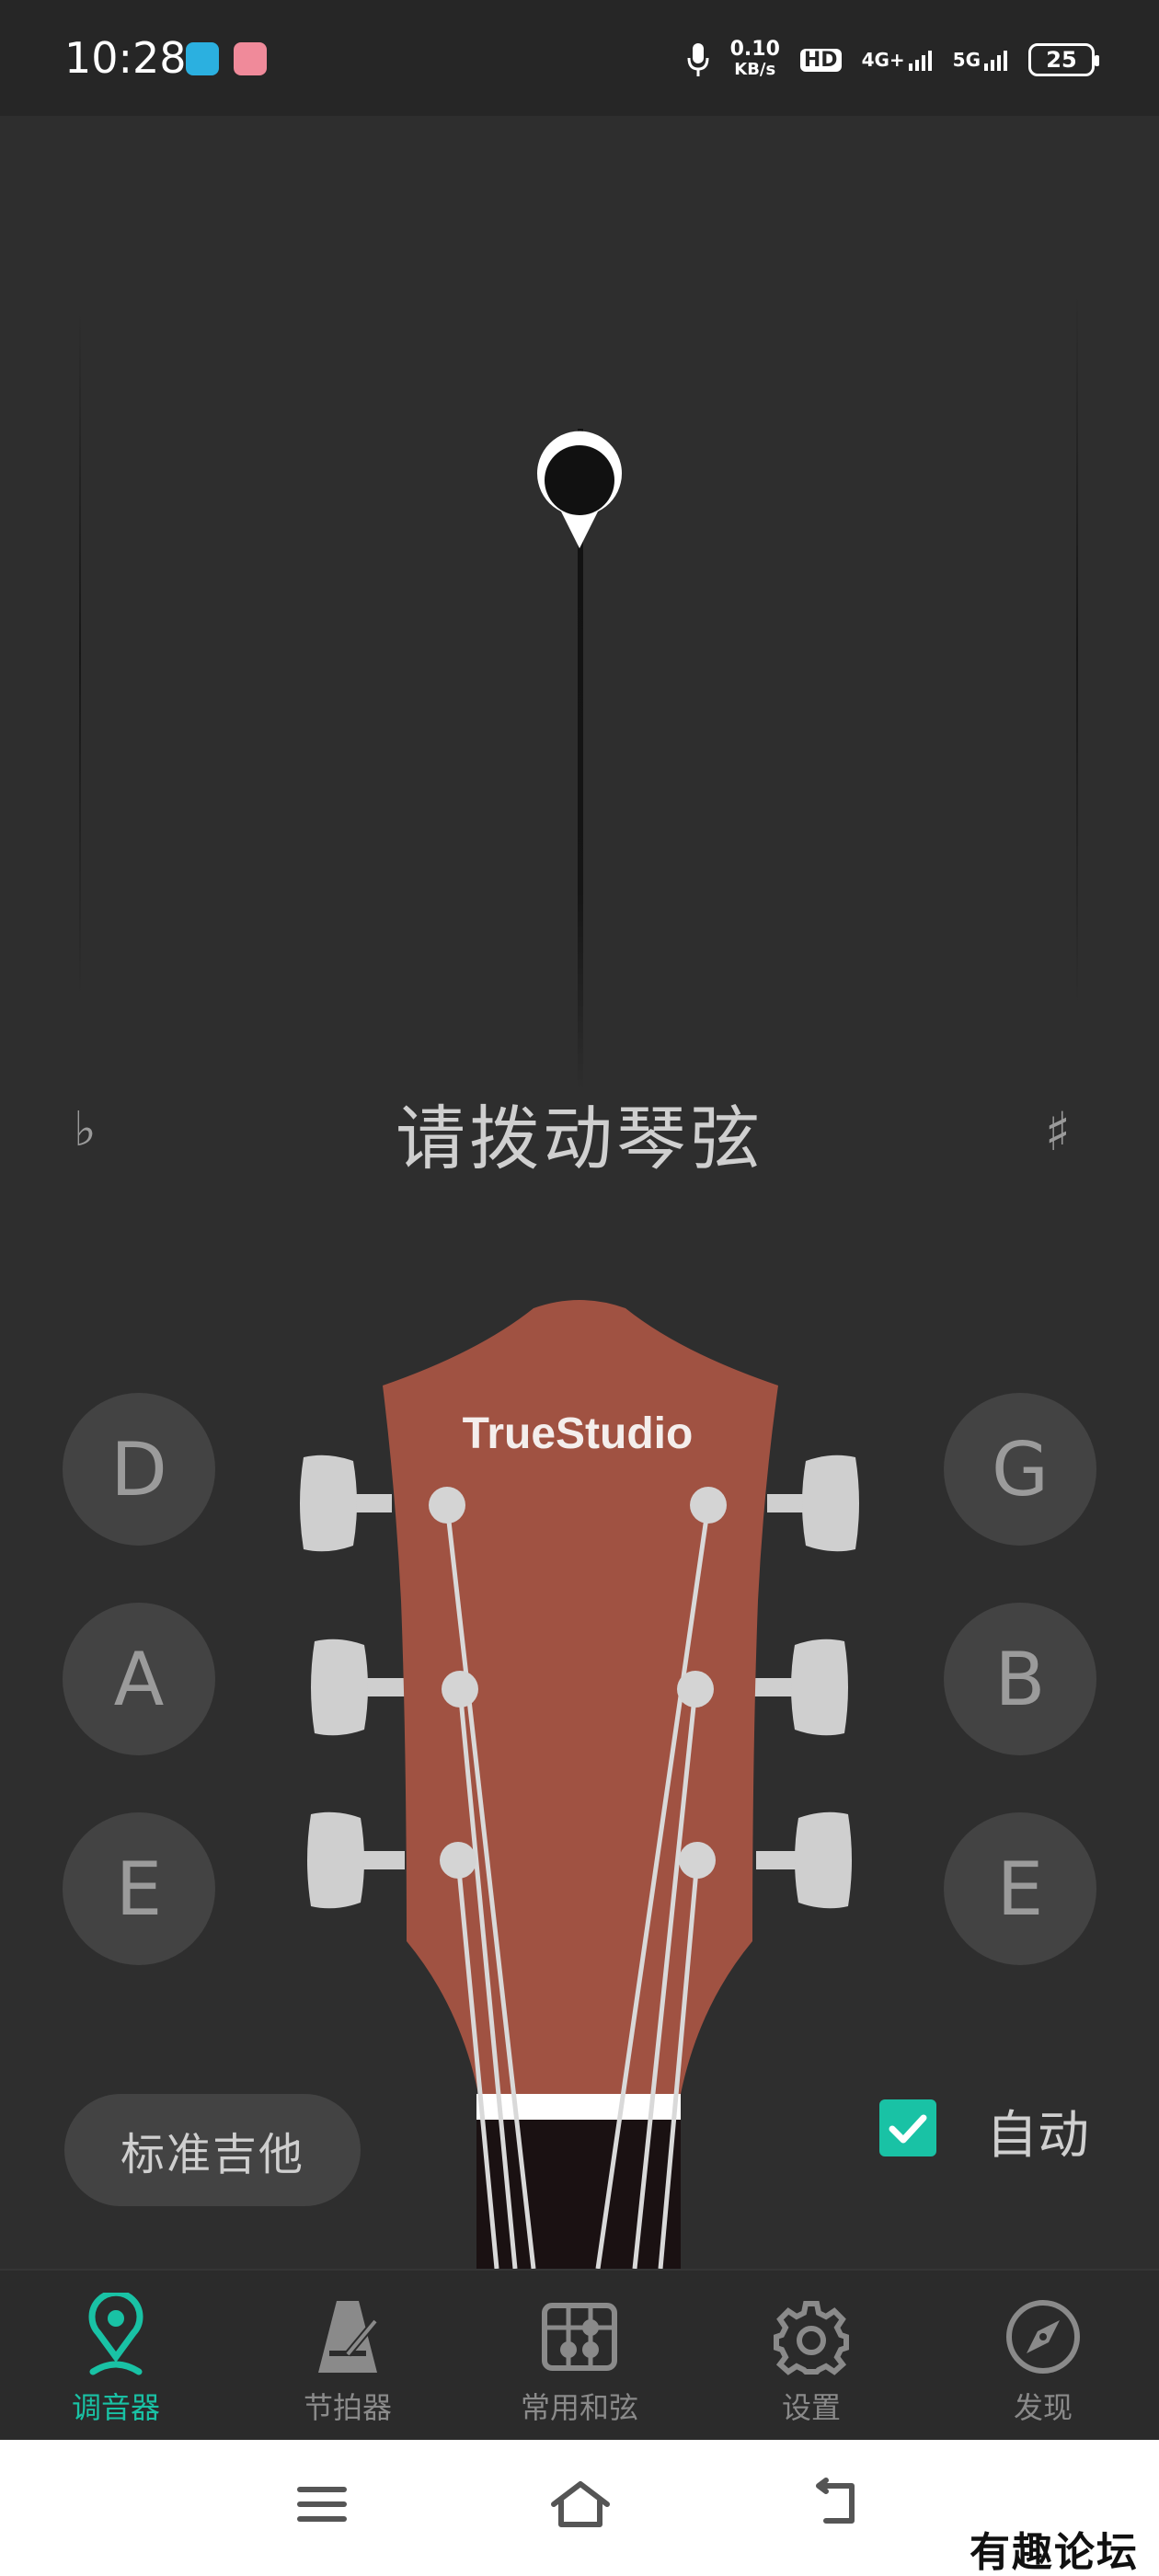  I want to click on meter-right-edge, so click(1077, 649).